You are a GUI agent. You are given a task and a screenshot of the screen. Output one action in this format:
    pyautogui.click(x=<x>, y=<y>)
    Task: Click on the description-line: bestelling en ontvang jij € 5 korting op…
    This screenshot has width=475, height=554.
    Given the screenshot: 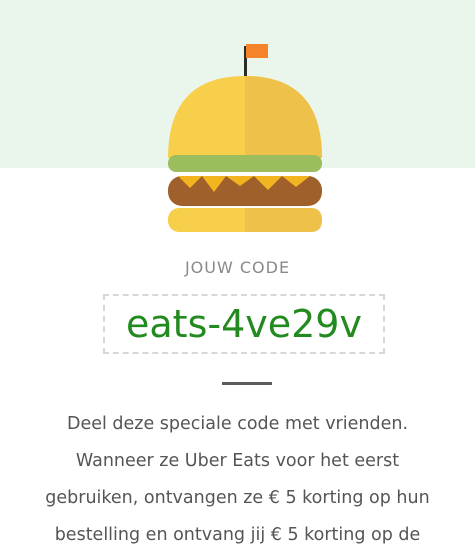 What is the action you would take?
    pyautogui.click(x=237, y=535)
    